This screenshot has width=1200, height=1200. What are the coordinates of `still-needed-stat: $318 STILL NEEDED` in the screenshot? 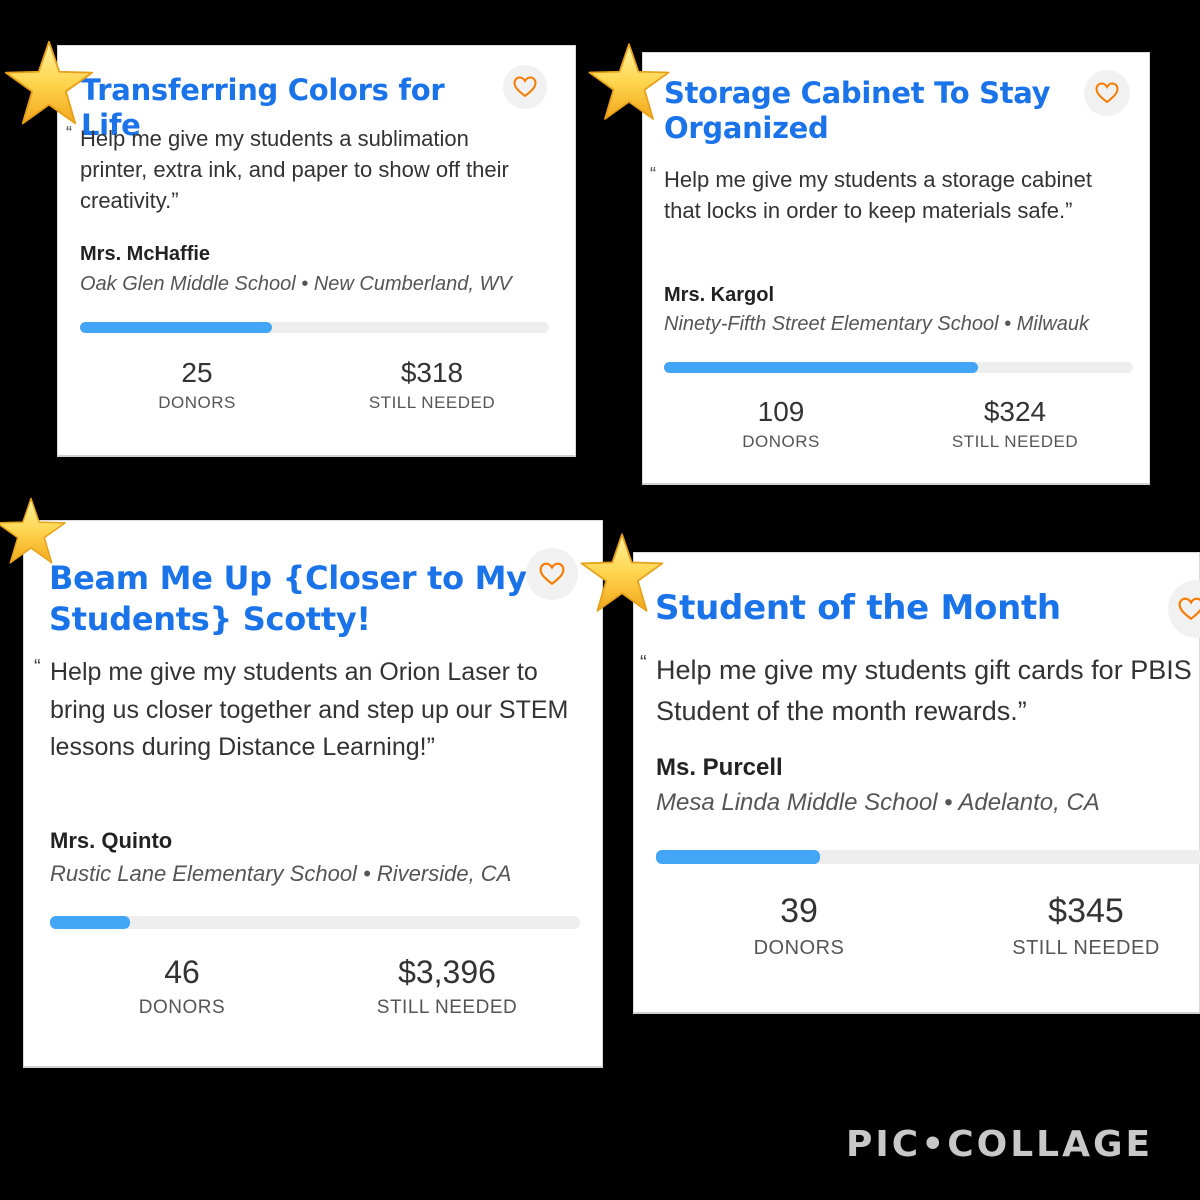 It's located at (432, 385).